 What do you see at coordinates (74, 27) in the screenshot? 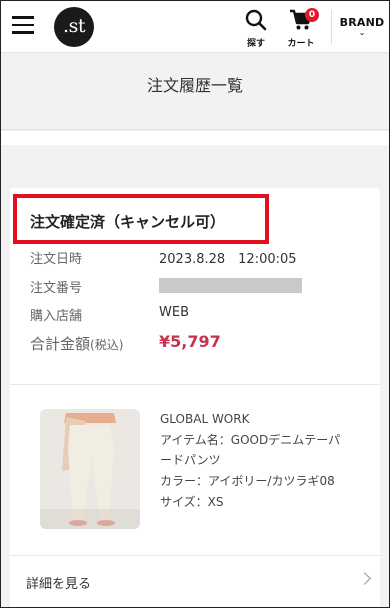
I see `logo: .st` at bounding box center [74, 27].